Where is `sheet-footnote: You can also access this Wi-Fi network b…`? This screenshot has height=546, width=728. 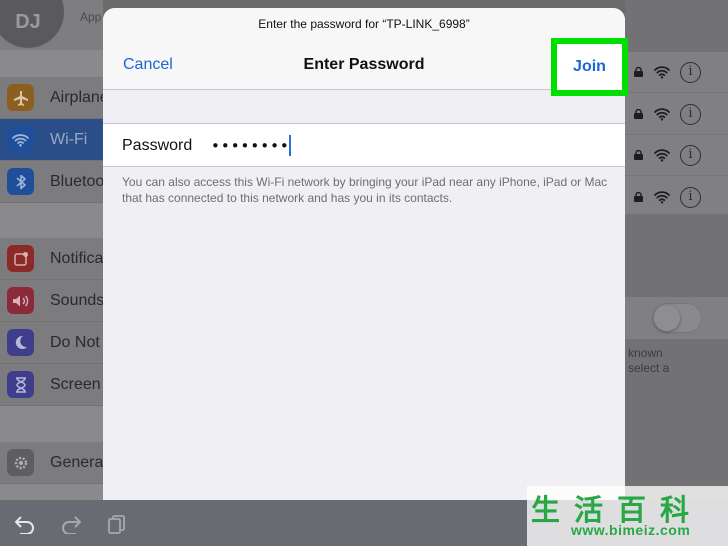
sheet-footnote: You can also access this Wi-Fi network b… is located at coordinates (365, 190).